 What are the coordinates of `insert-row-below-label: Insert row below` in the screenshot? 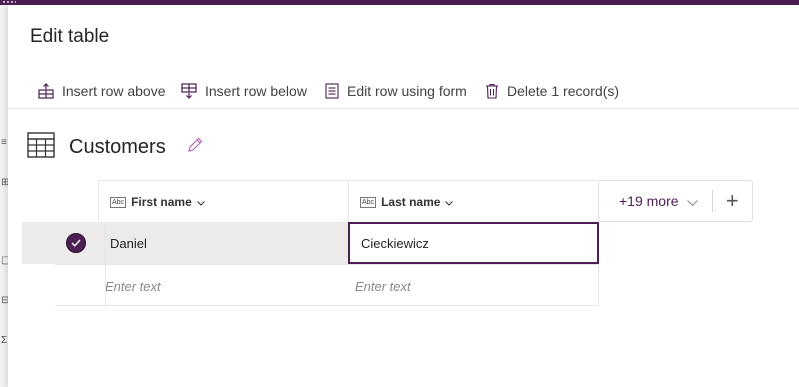 It's located at (256, 91).